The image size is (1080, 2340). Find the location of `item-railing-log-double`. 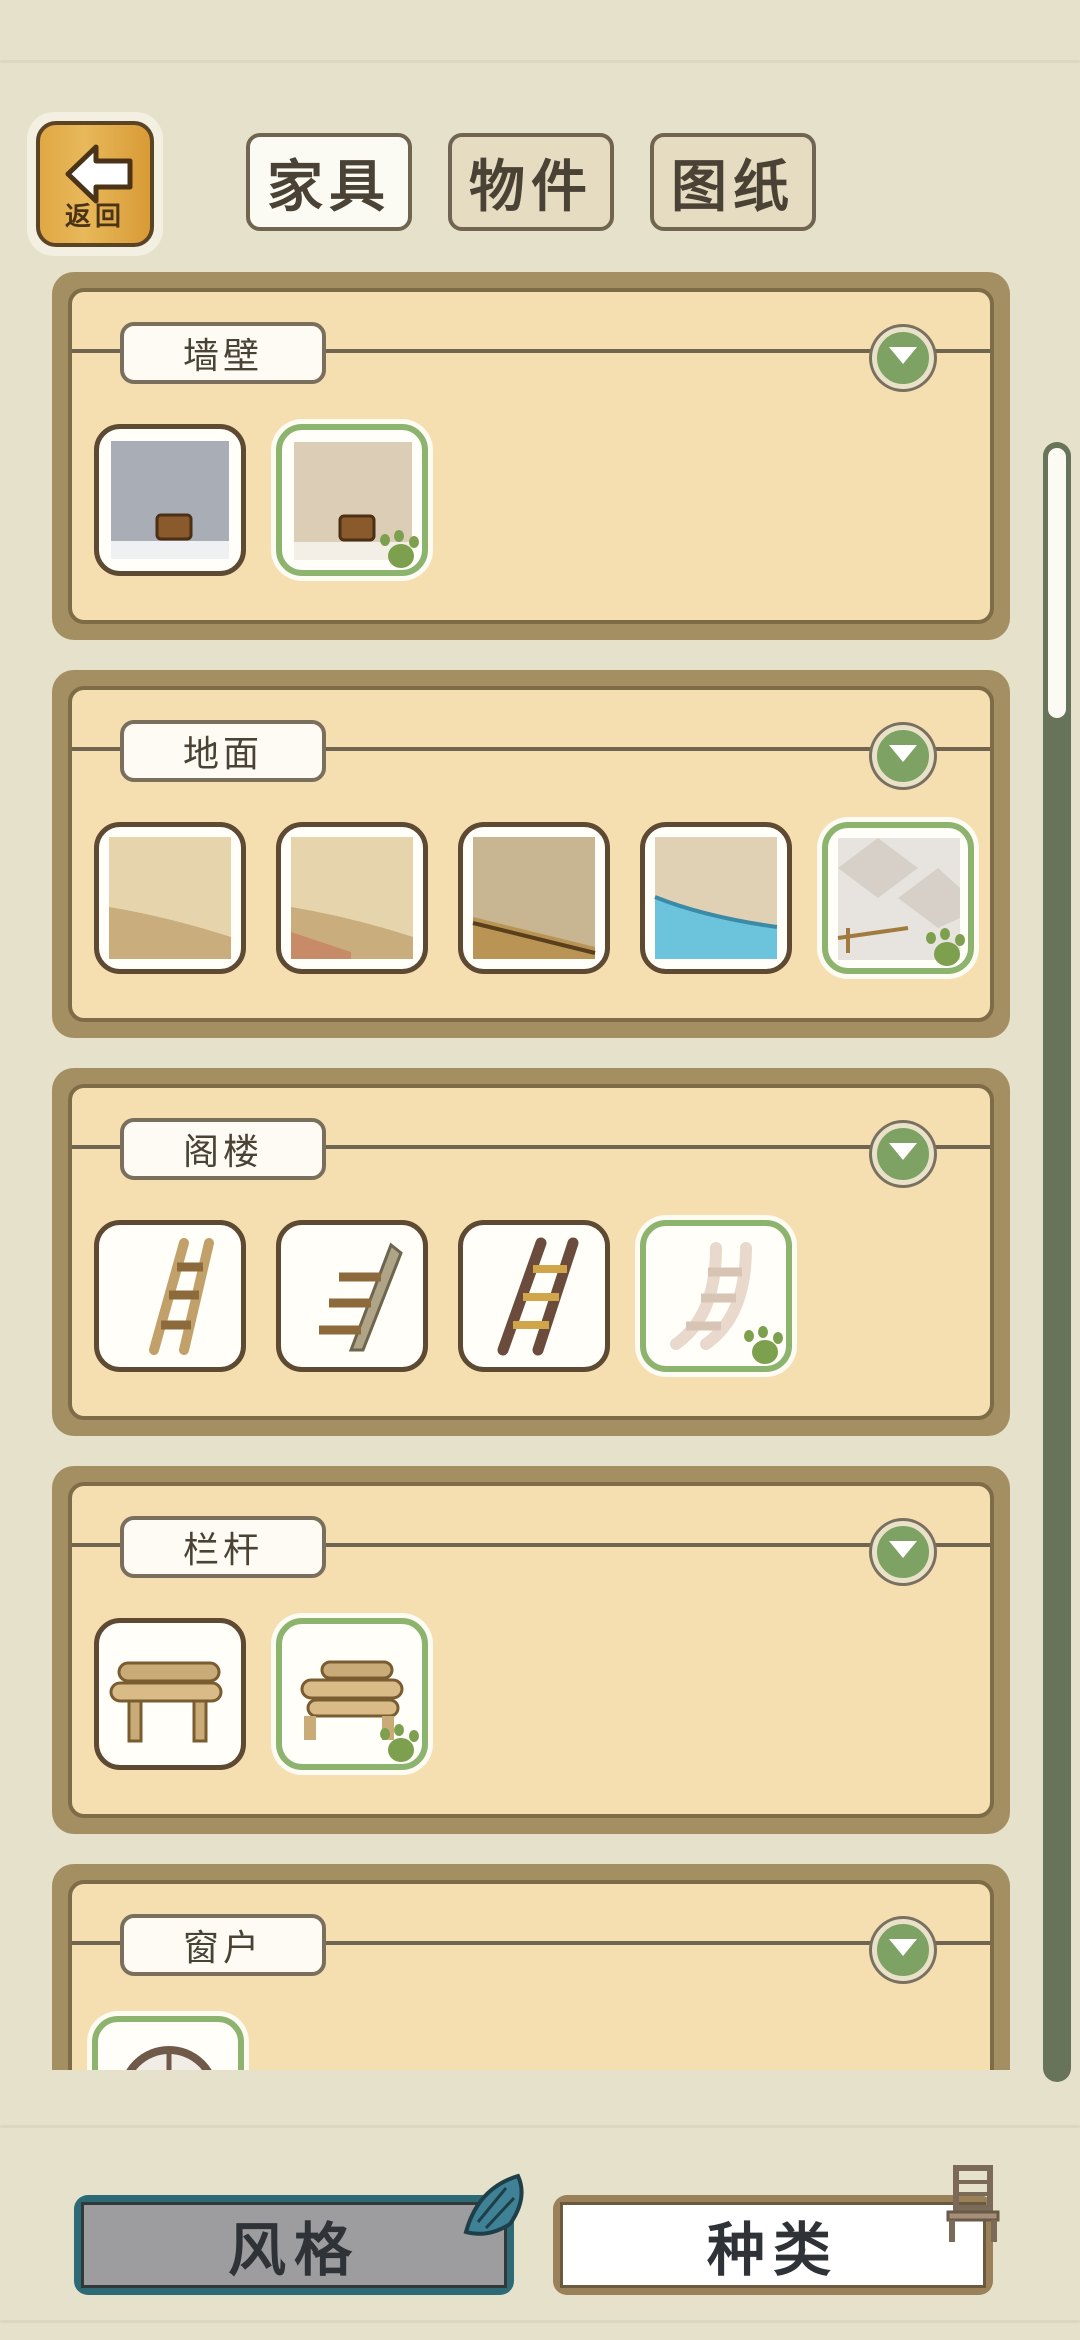

item-railing-log-double is located at coordinates (352, 1694).